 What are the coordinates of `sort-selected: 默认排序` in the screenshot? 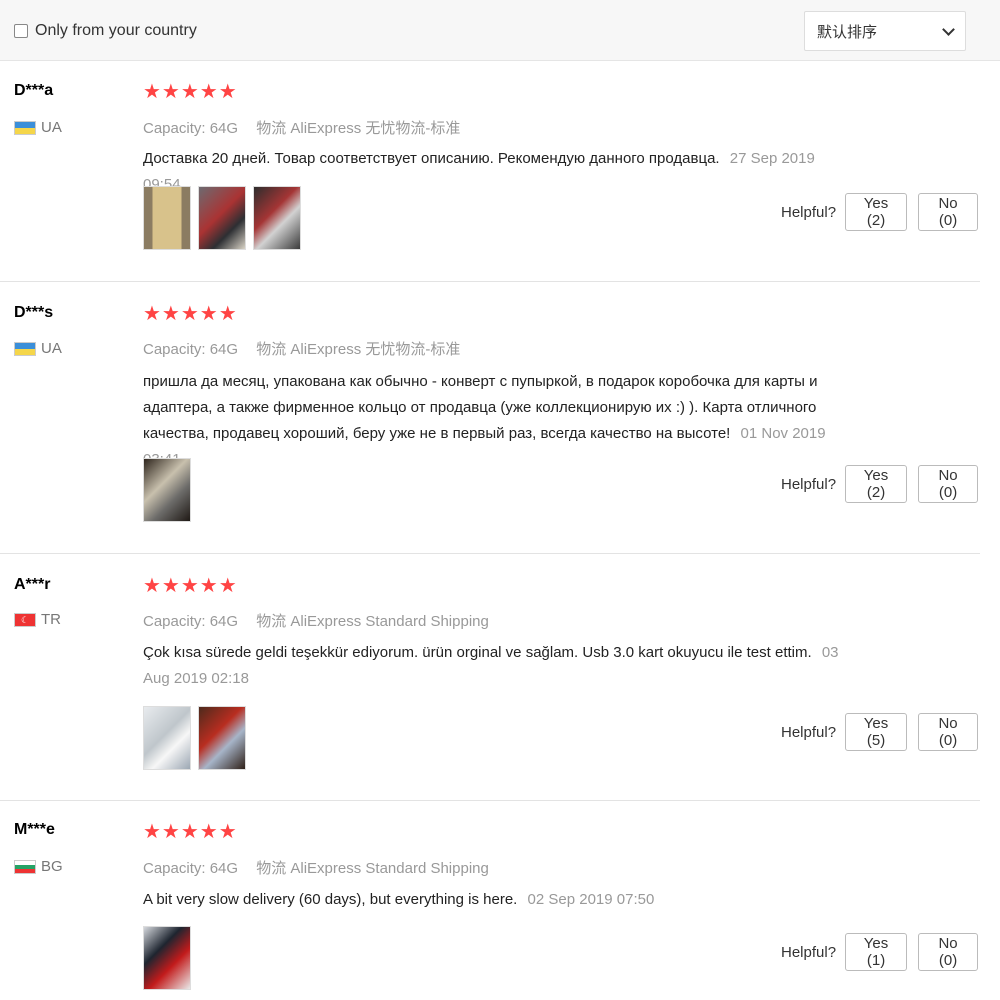 It's located at (847, 32).